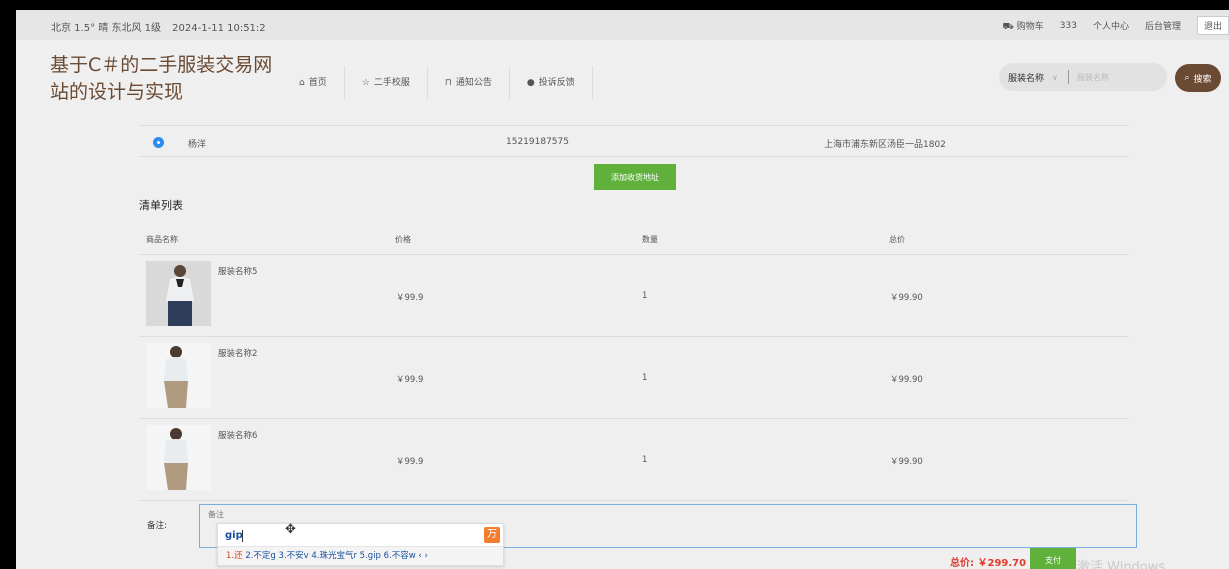  Describe the element at coordinates (238, 436) in the screenshot. I see `product-name: 服装名称6` at that location.